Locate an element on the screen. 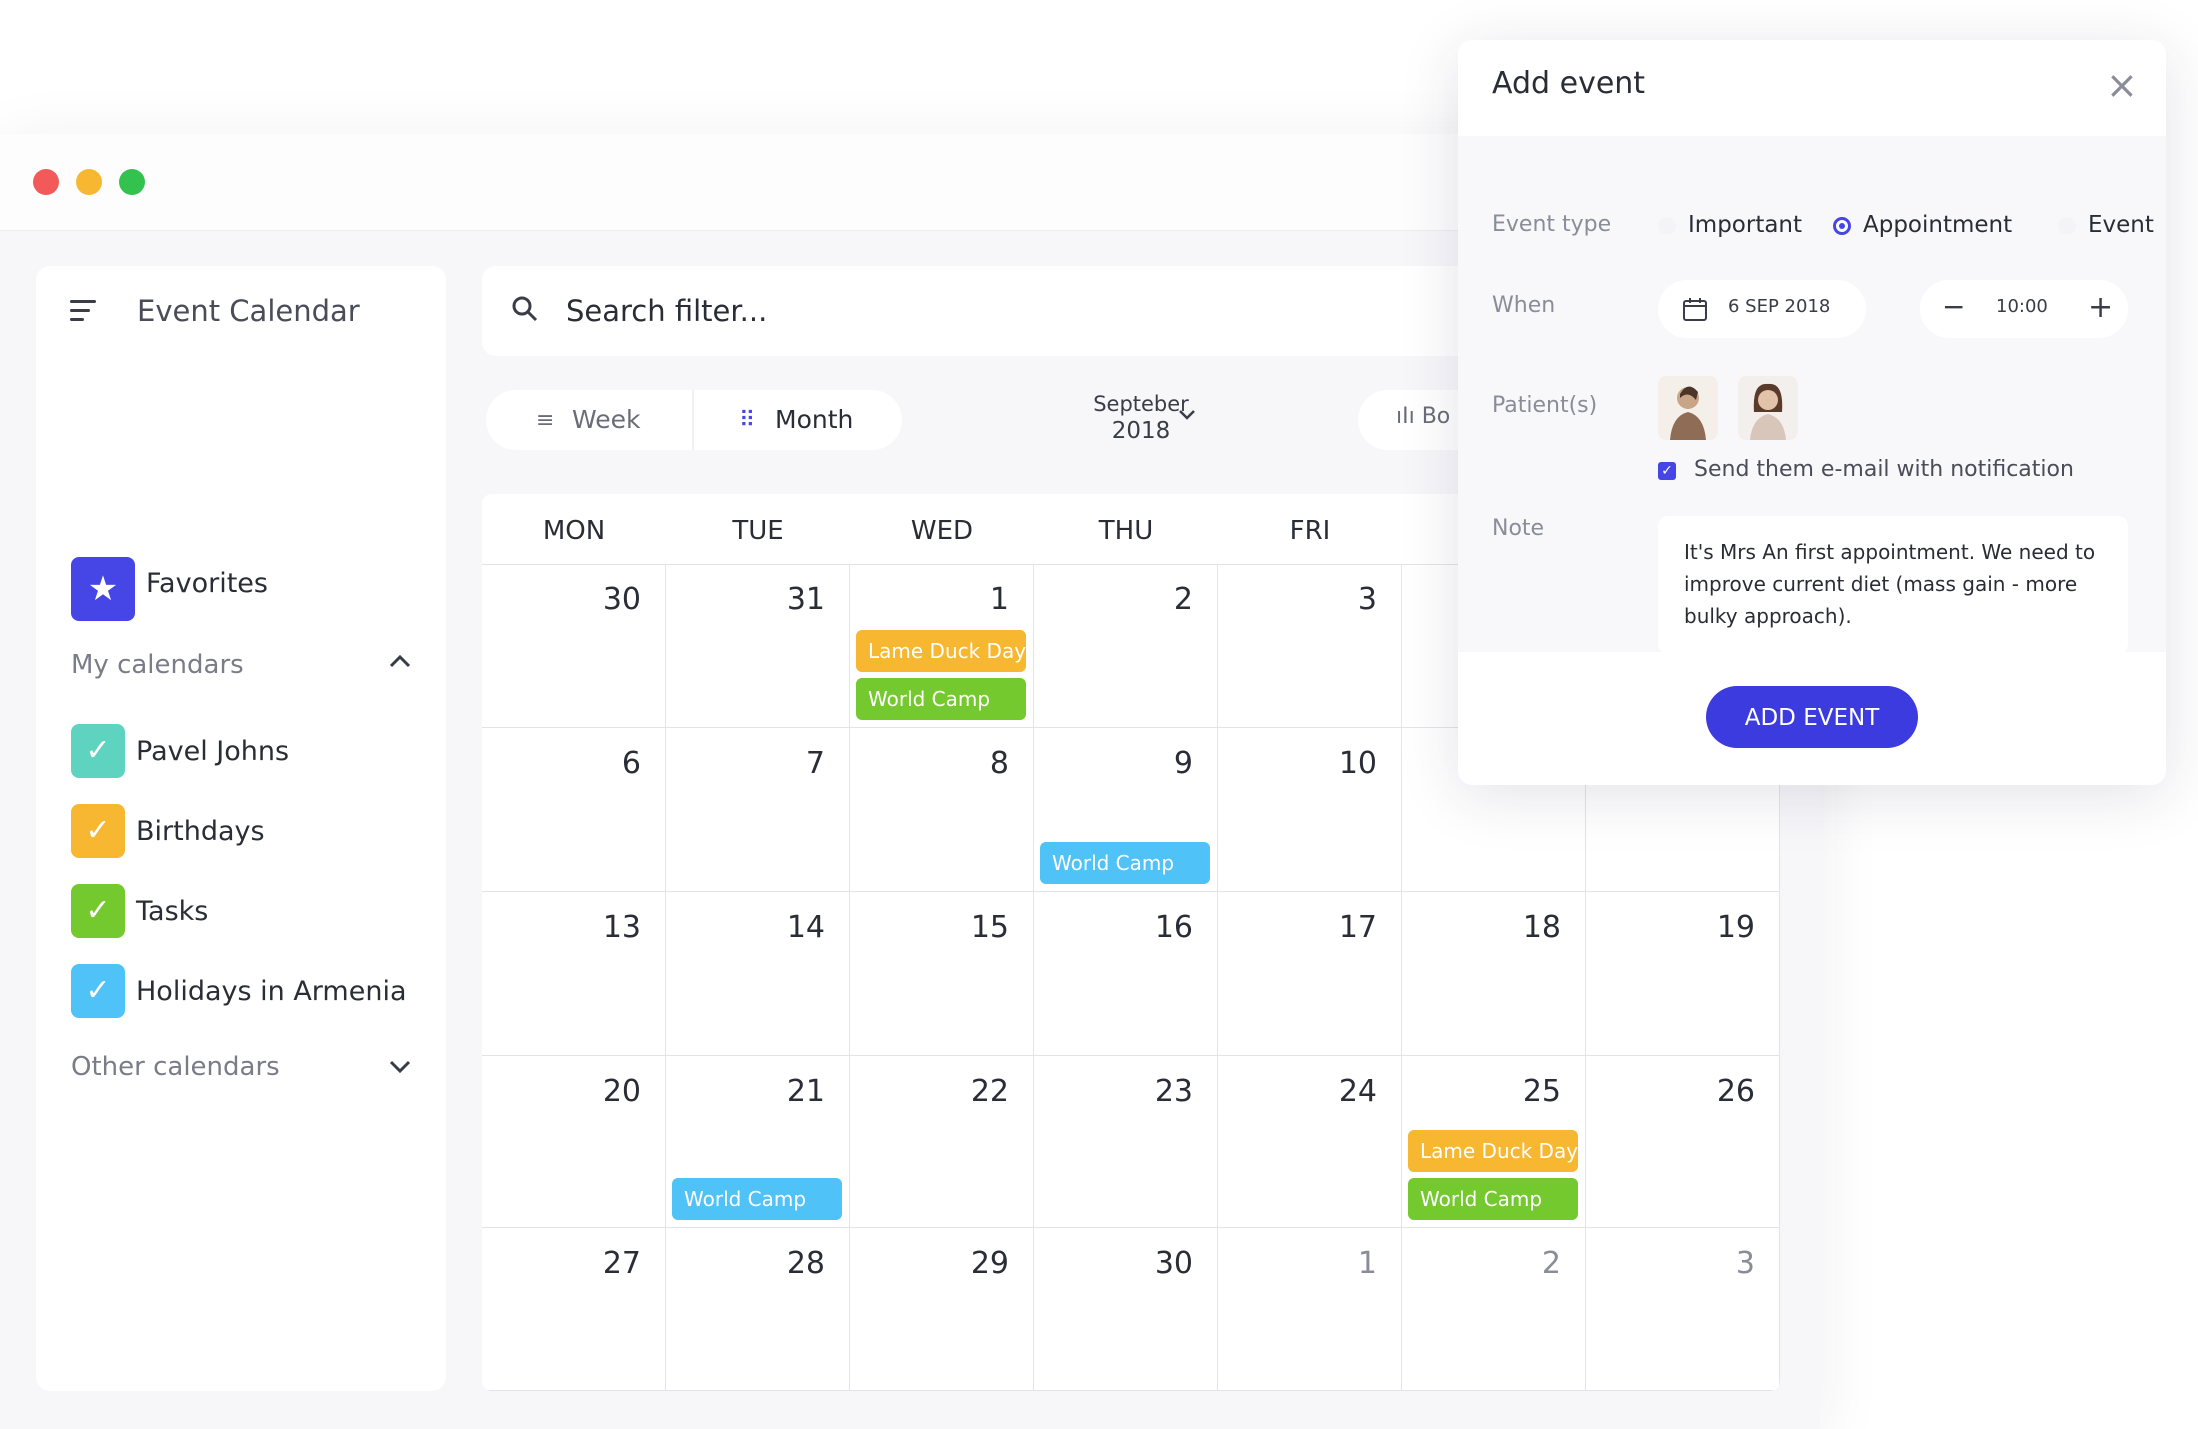 The image size is (2198, 1429). calendar-day-cell: 24 is located at coordinates (1310, 1142).